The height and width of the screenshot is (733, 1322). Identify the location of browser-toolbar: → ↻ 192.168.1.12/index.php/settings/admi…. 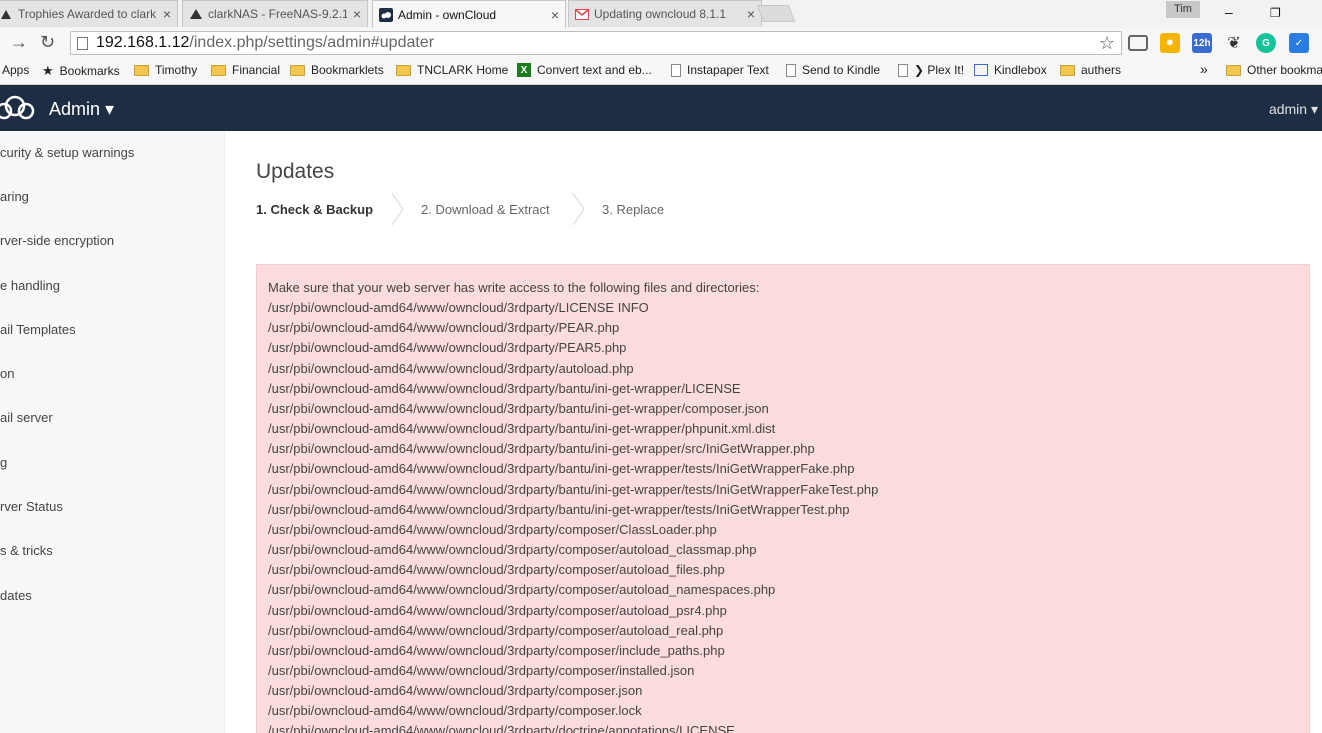
(661, 43).